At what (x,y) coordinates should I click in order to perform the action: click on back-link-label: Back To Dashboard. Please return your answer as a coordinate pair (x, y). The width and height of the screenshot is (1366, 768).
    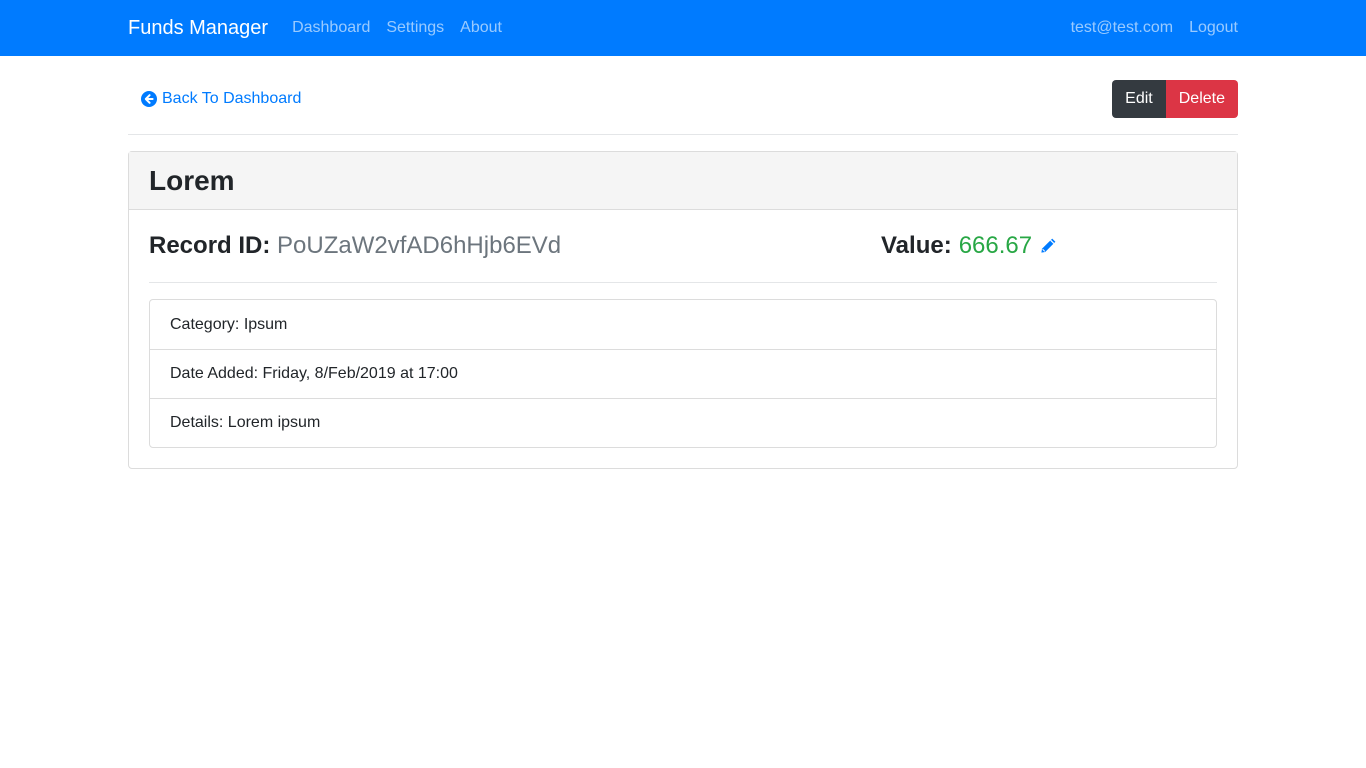
    Looking at the image, I should click on (232, 98).